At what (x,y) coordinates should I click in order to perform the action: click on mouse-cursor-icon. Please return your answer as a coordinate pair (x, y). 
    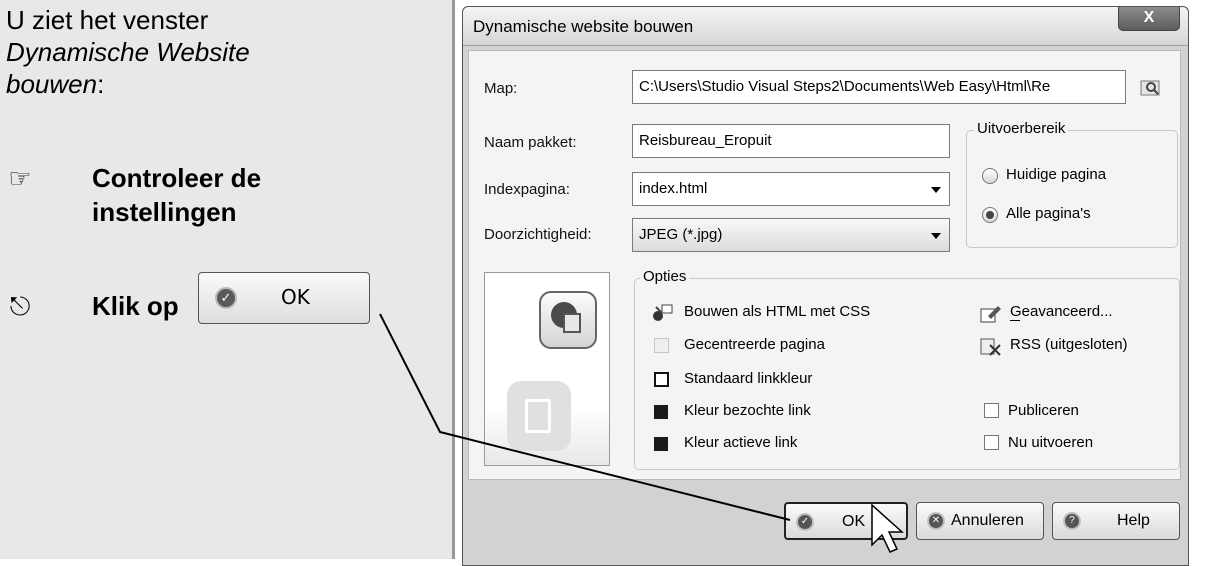
    Looking at the image, I should click on (887, 528).